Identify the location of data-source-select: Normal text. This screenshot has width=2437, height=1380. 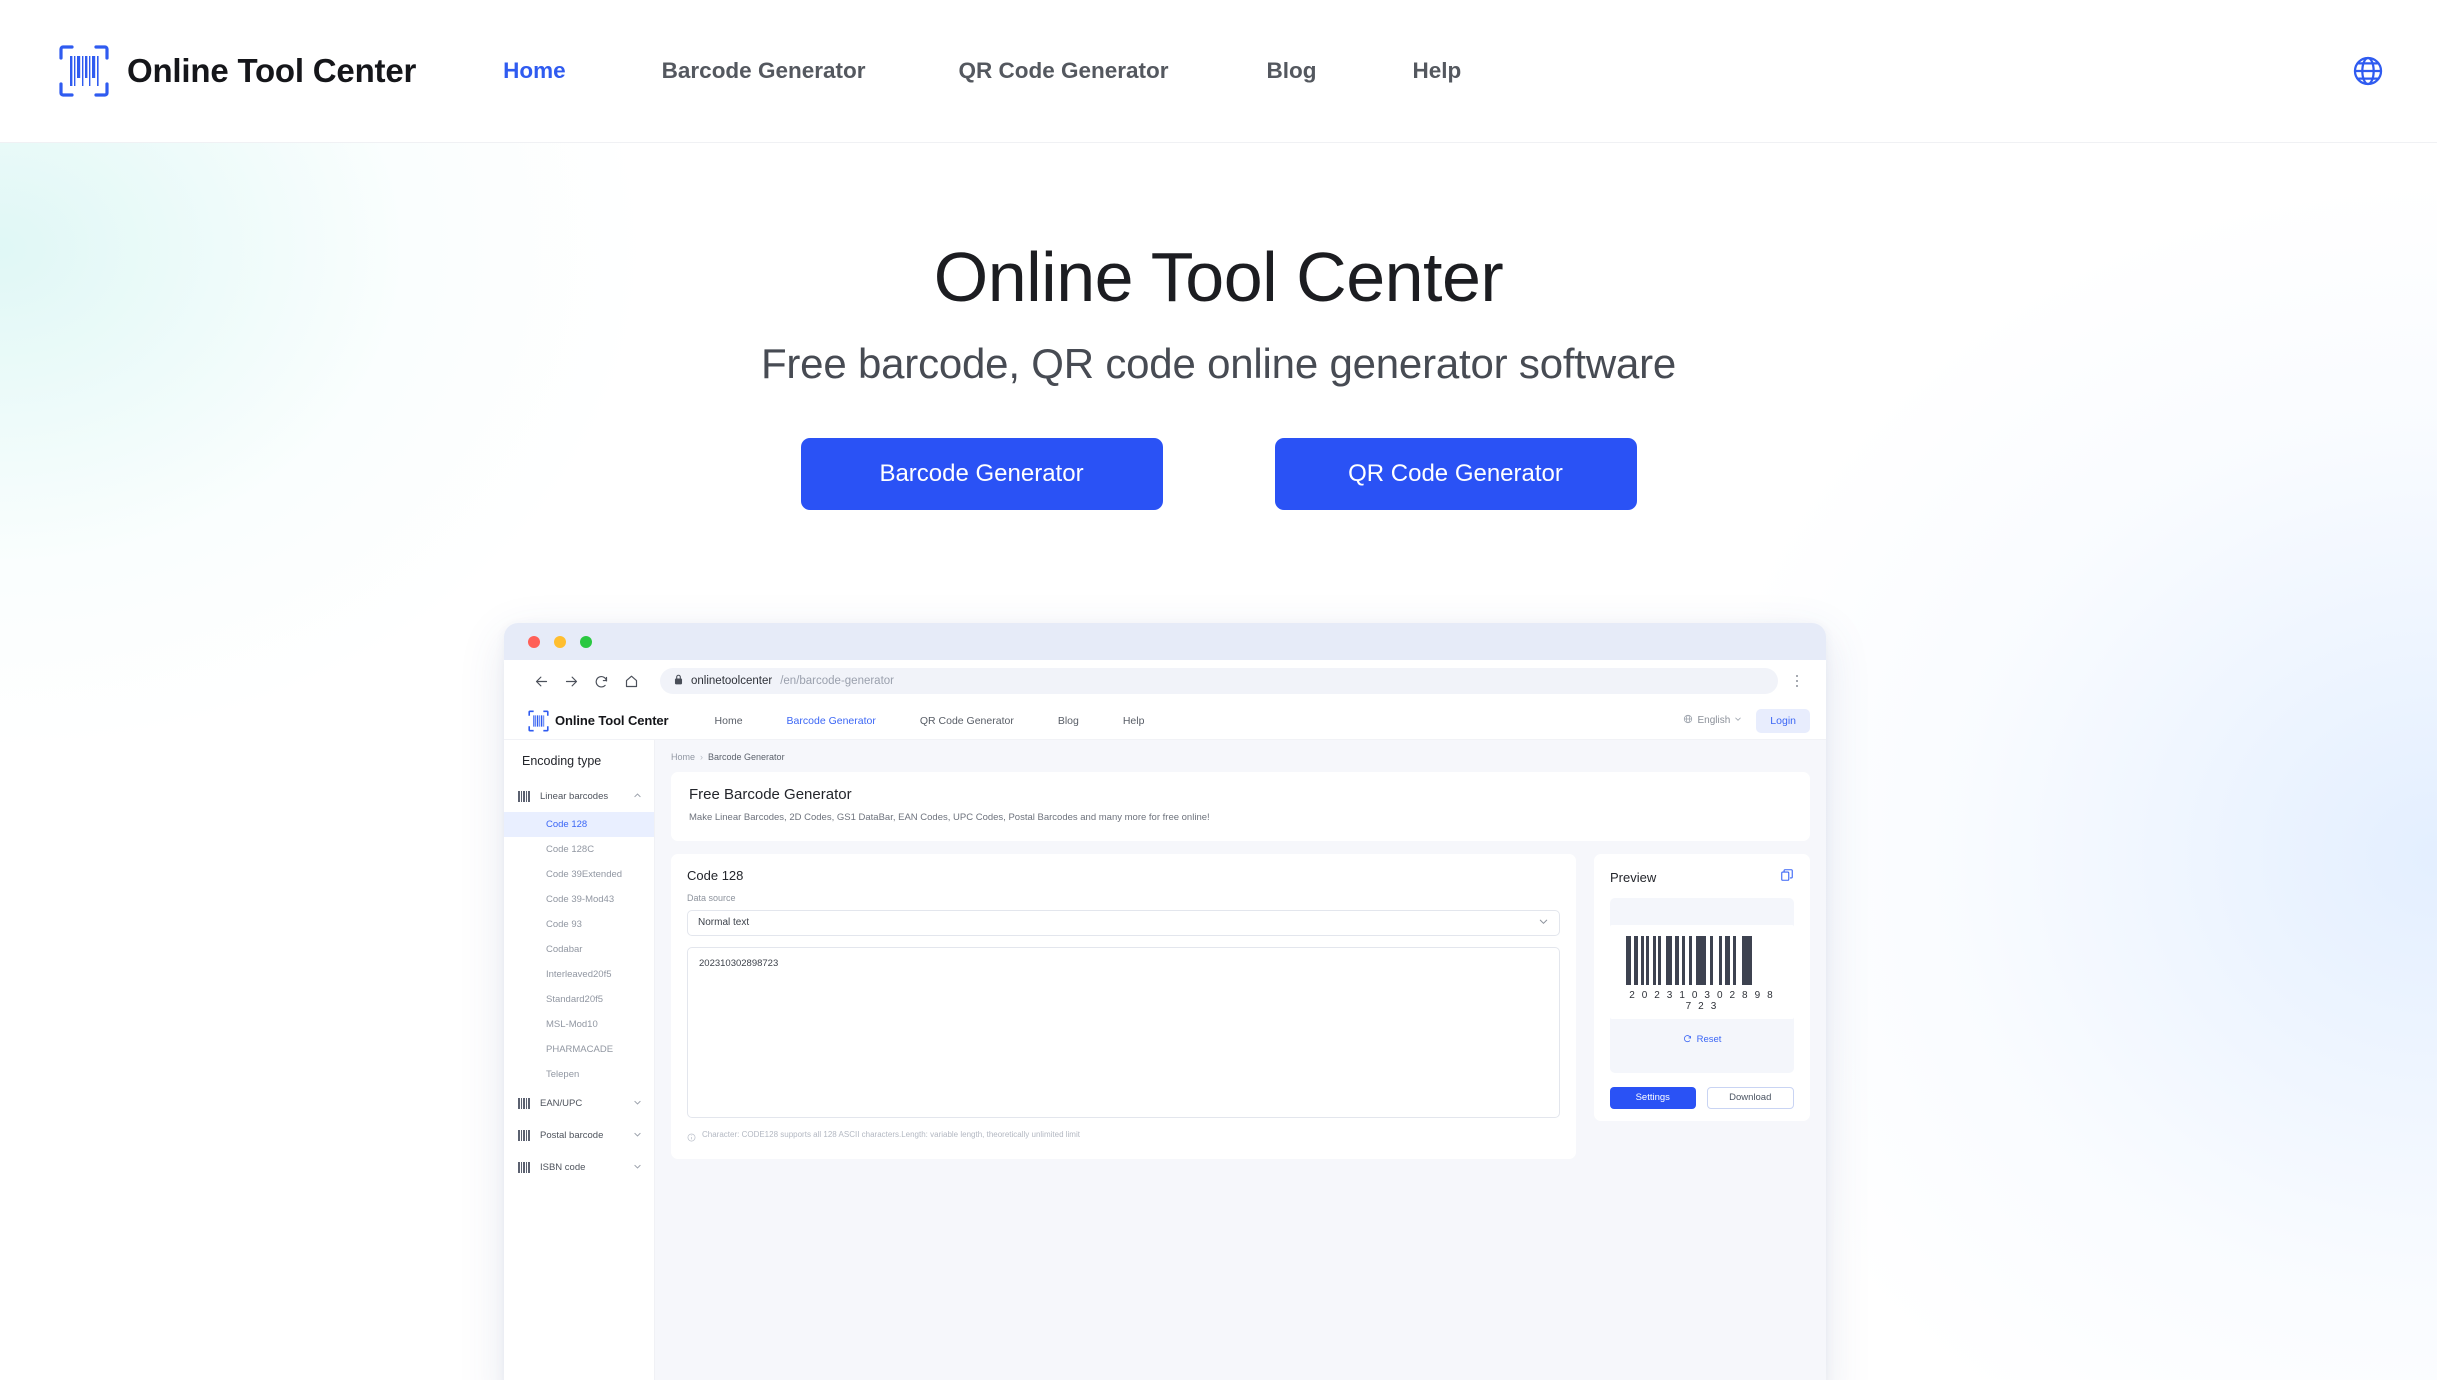
(1123, 922).